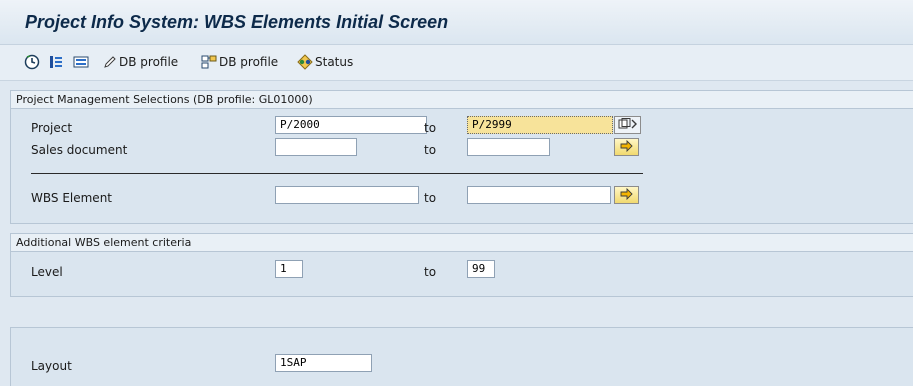  I want to click on level-from-input: 1, so click(289, 269).